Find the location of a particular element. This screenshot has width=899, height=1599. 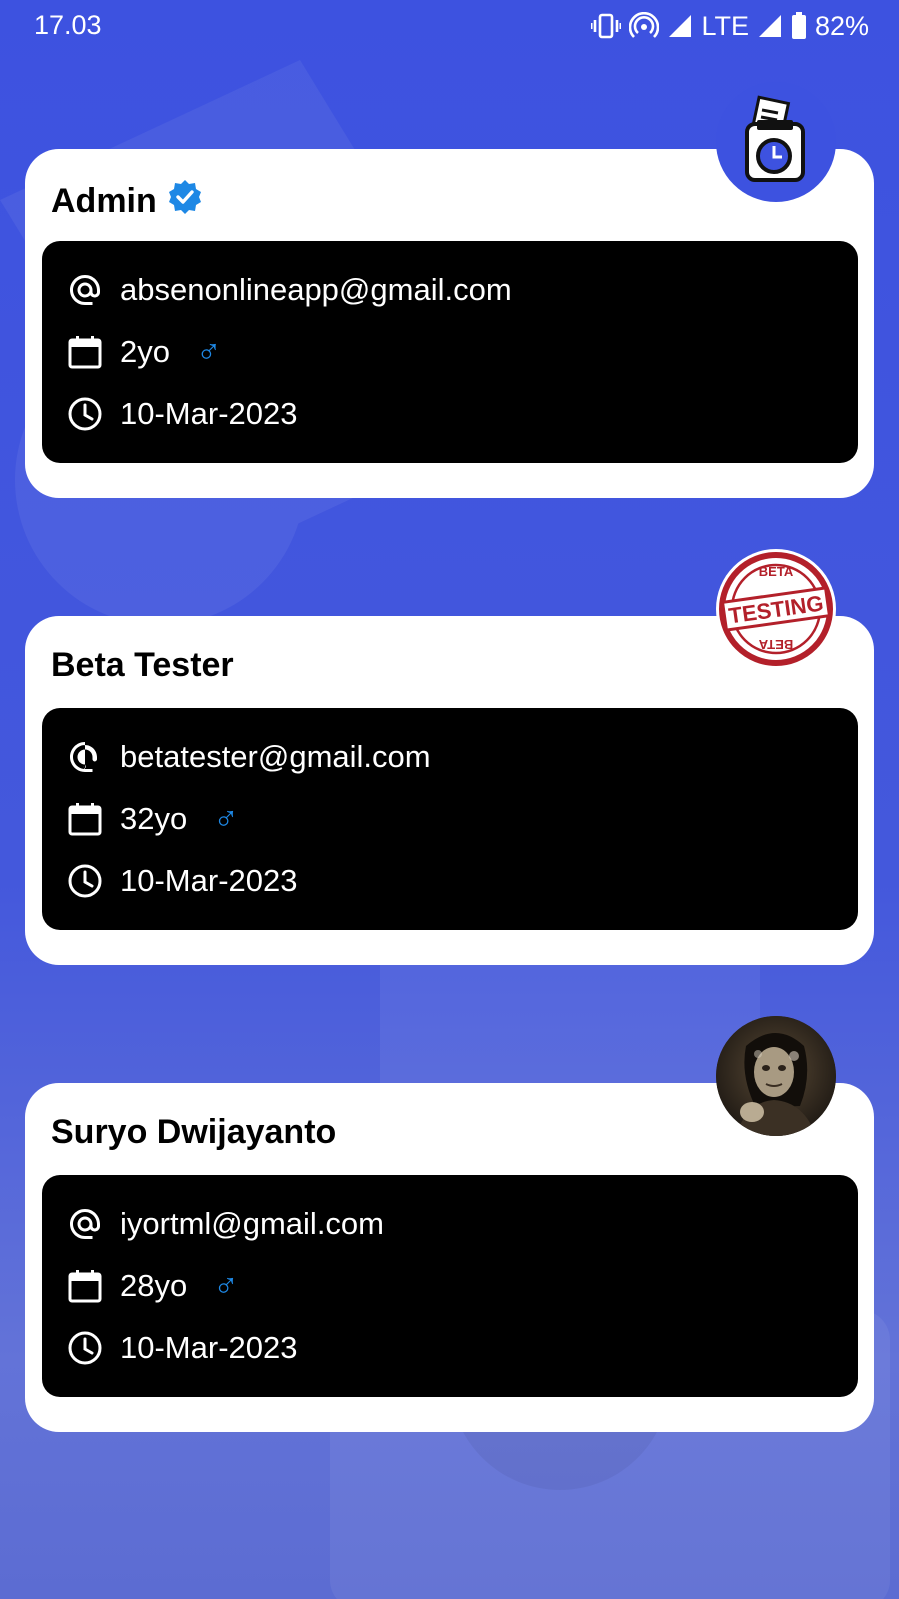

age-row: 28yo ♂ is located at coordinates (152, 1286).